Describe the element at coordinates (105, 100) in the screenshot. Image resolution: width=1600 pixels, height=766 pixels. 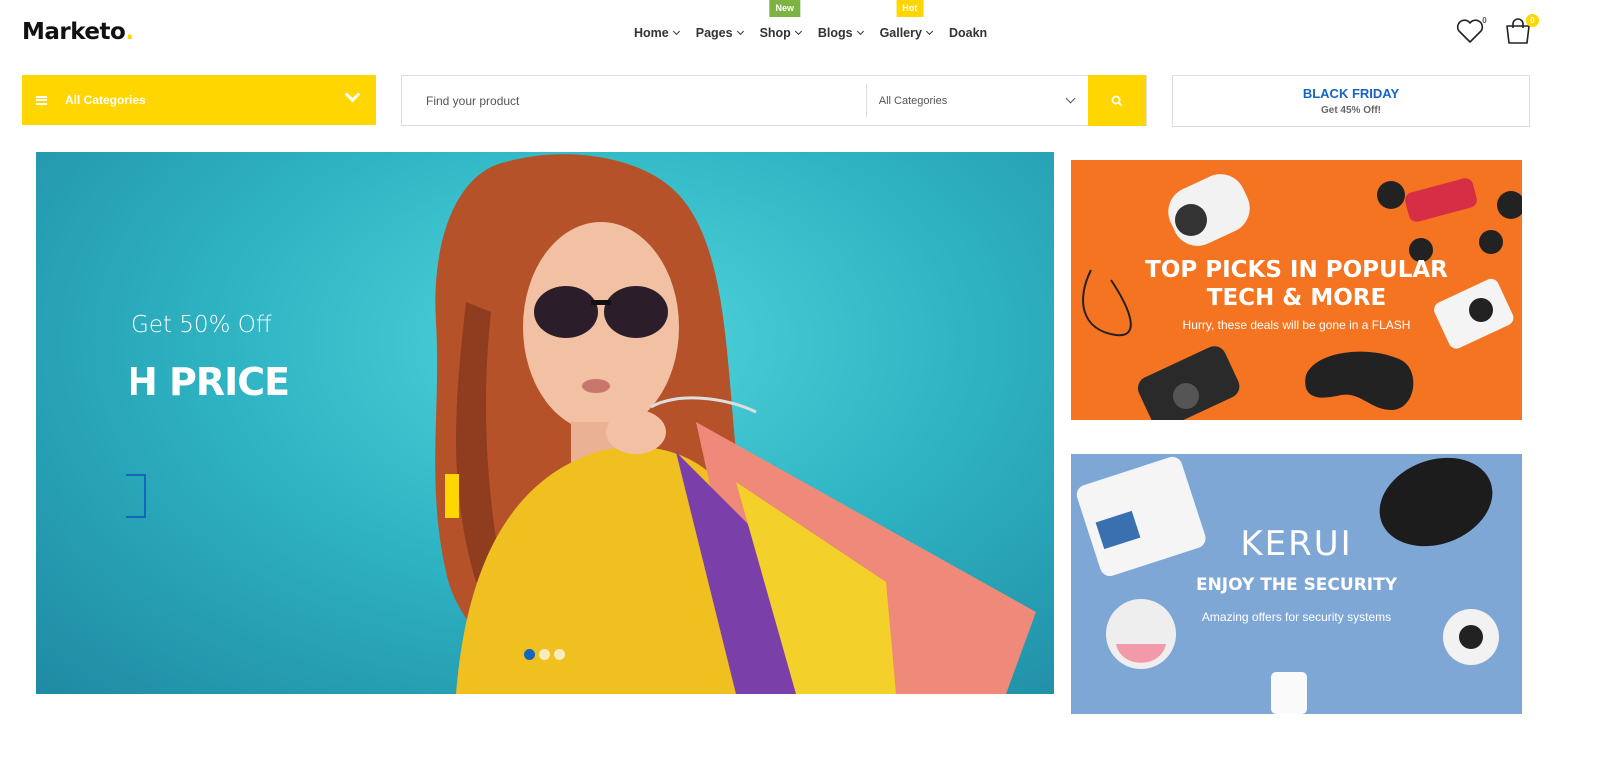
I see `all-categories-label: All Categories` at that location.